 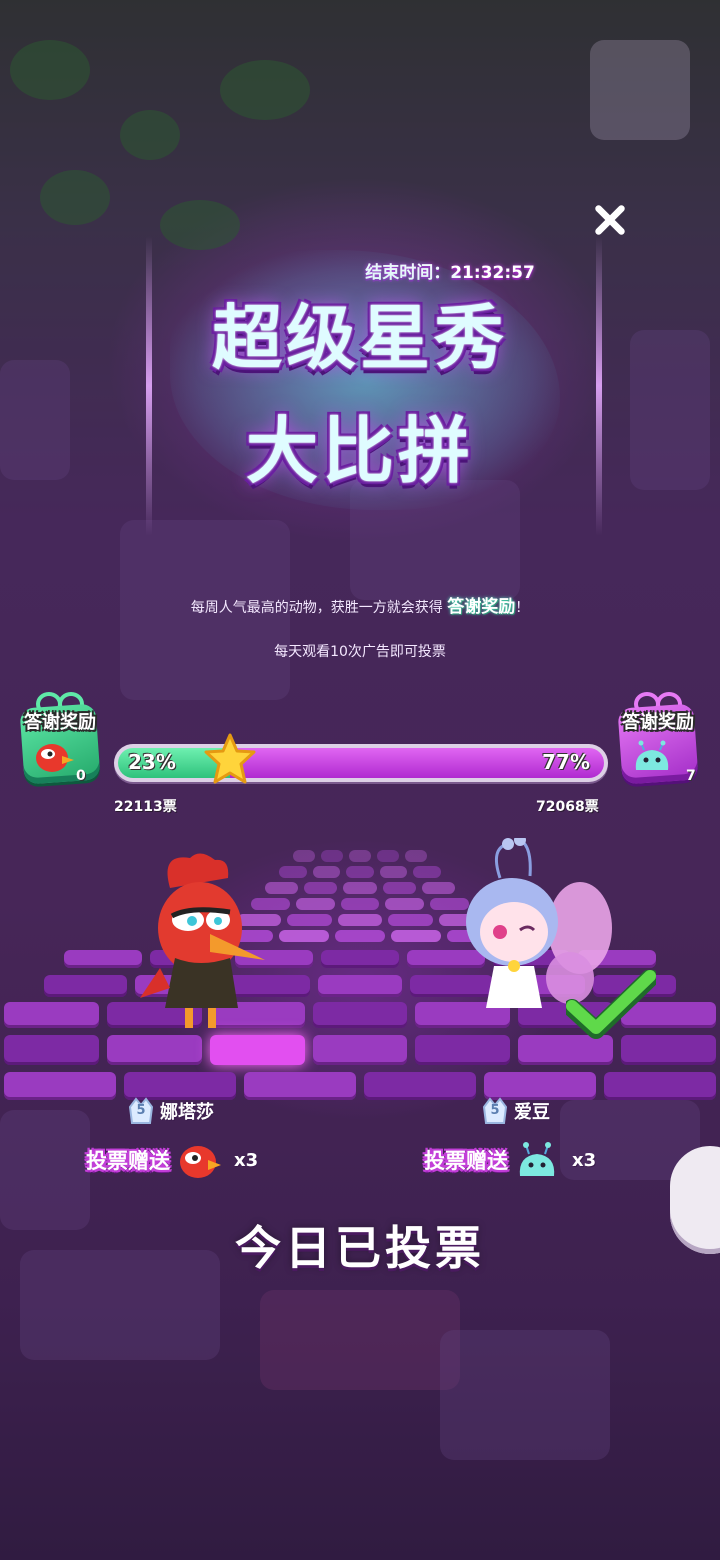 I want to click on left-vote-gift: 投票赠送 x3, so click(x=172, y=1160).